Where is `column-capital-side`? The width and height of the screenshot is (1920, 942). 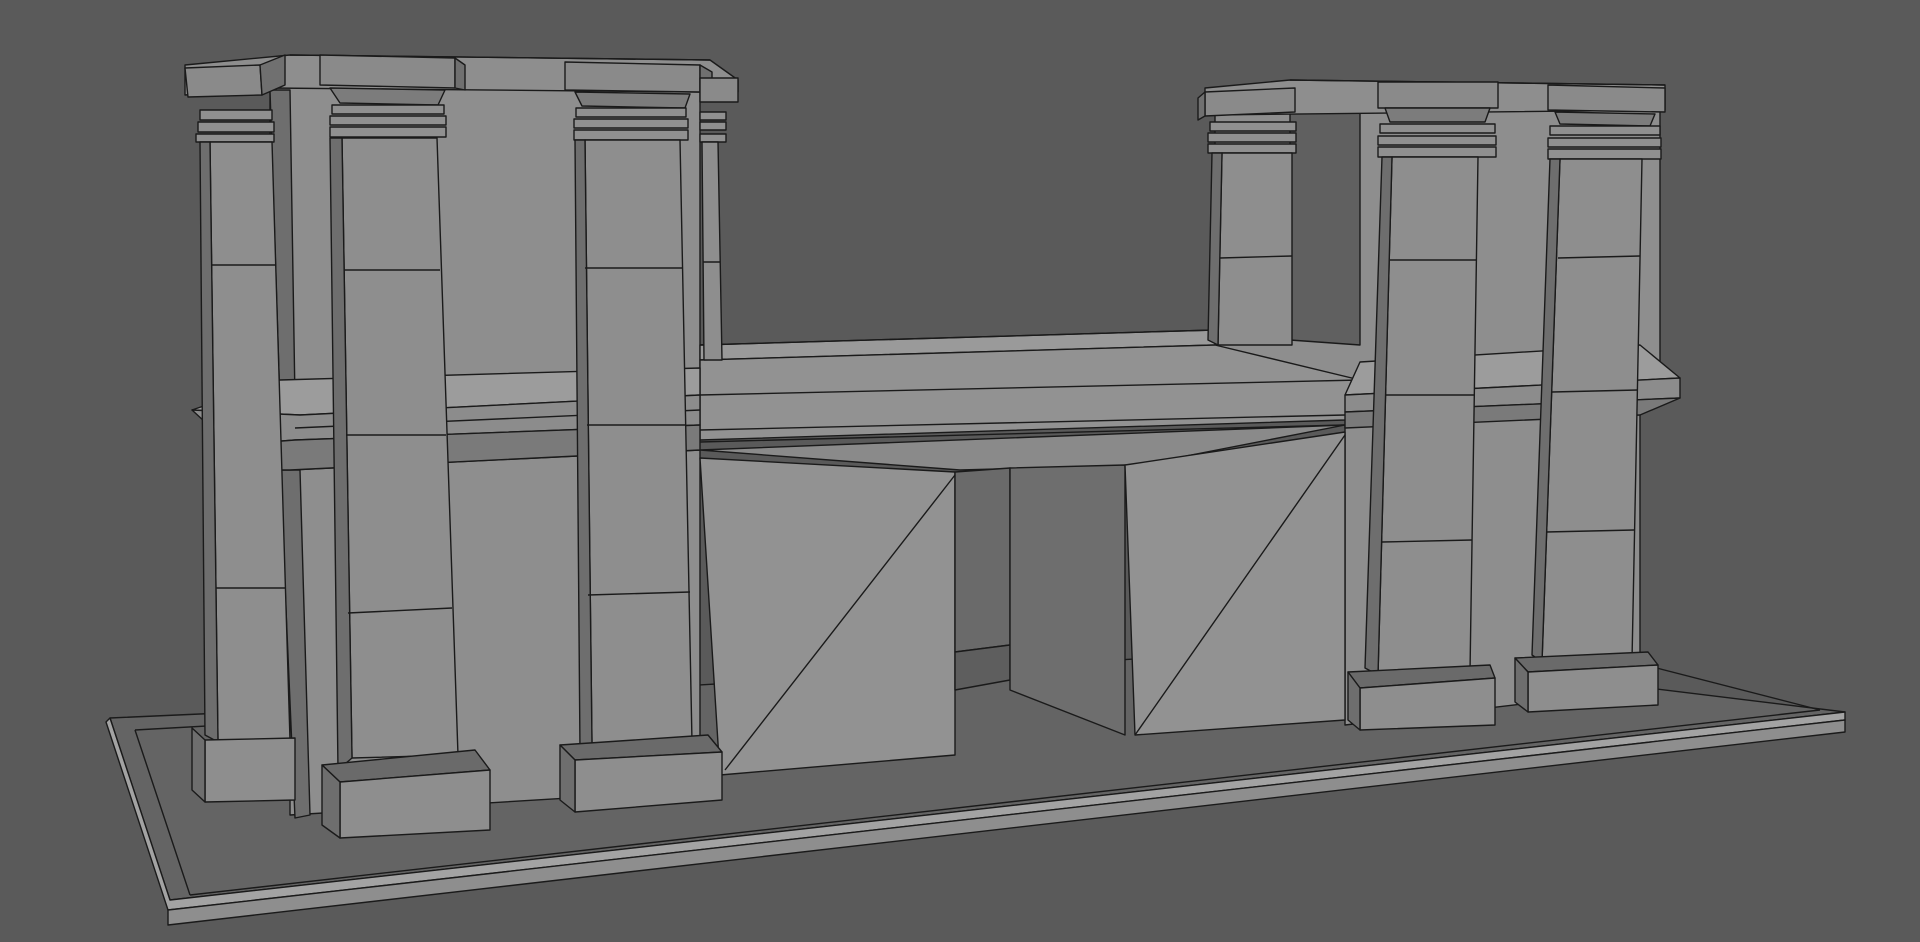 column-capital-side is located at coordinates (1201, 106).